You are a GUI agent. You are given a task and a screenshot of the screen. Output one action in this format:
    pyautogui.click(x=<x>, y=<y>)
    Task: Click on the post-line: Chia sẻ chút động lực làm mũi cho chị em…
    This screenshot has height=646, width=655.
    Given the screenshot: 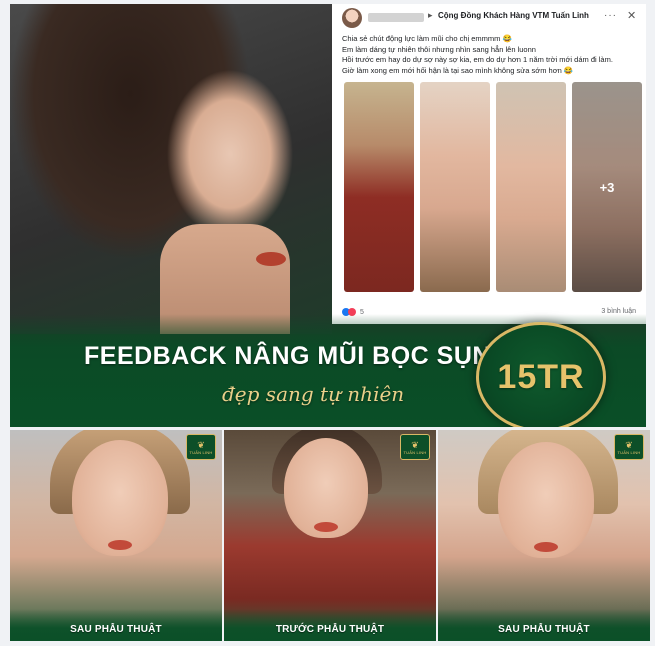 What is the action you would take?
    pyautogui.click(x=427, y=38)
    